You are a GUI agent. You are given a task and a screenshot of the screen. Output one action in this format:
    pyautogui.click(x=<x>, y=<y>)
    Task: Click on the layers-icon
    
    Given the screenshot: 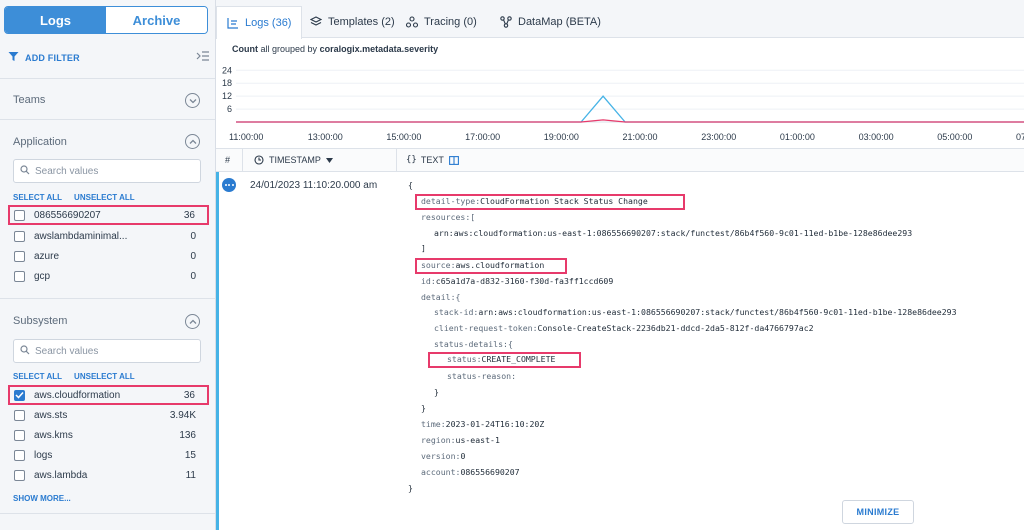 What is the action you would take?
    pyautogui.click(x=316, y=22)
    